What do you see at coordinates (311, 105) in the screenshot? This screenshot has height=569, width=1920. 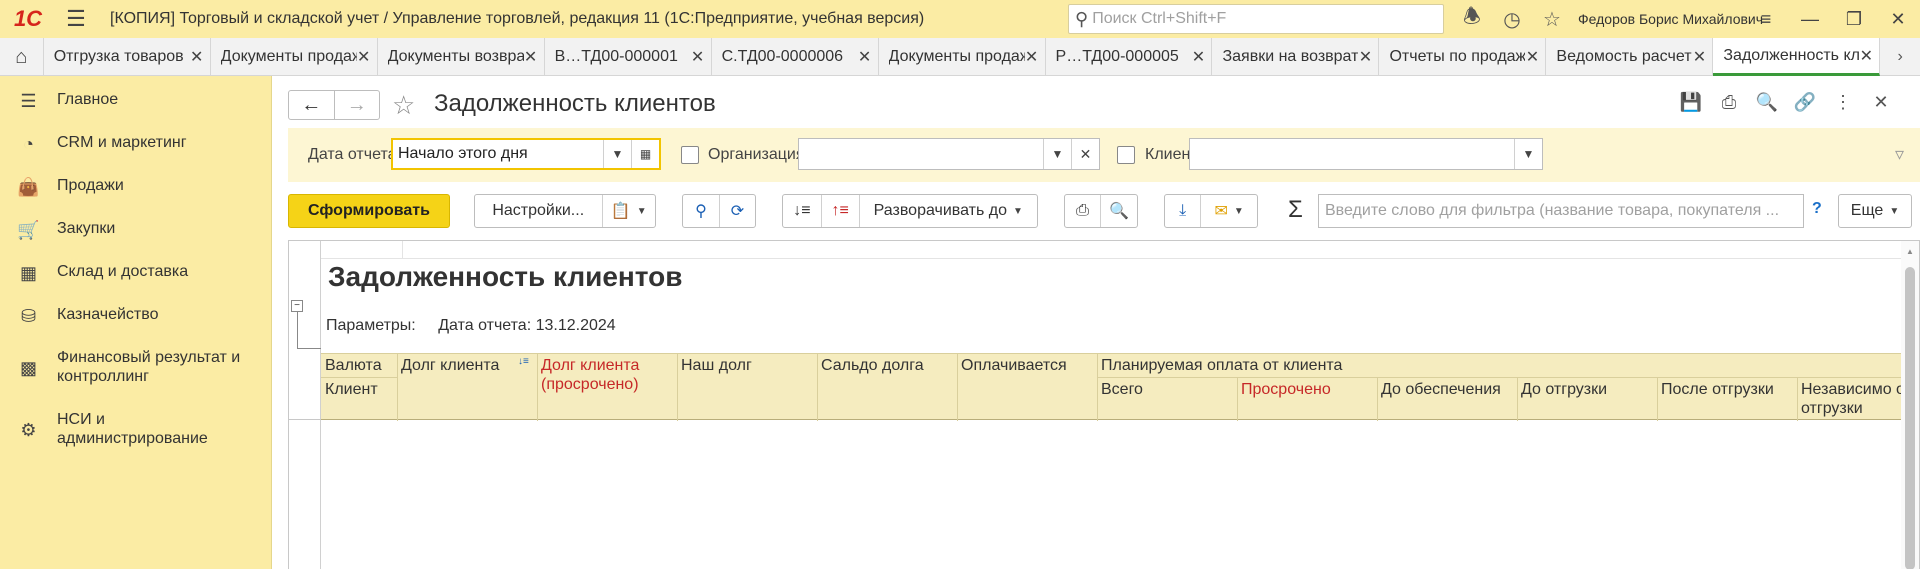 I see `back-arrow-icon: ←` at bounding box center [311, 105].